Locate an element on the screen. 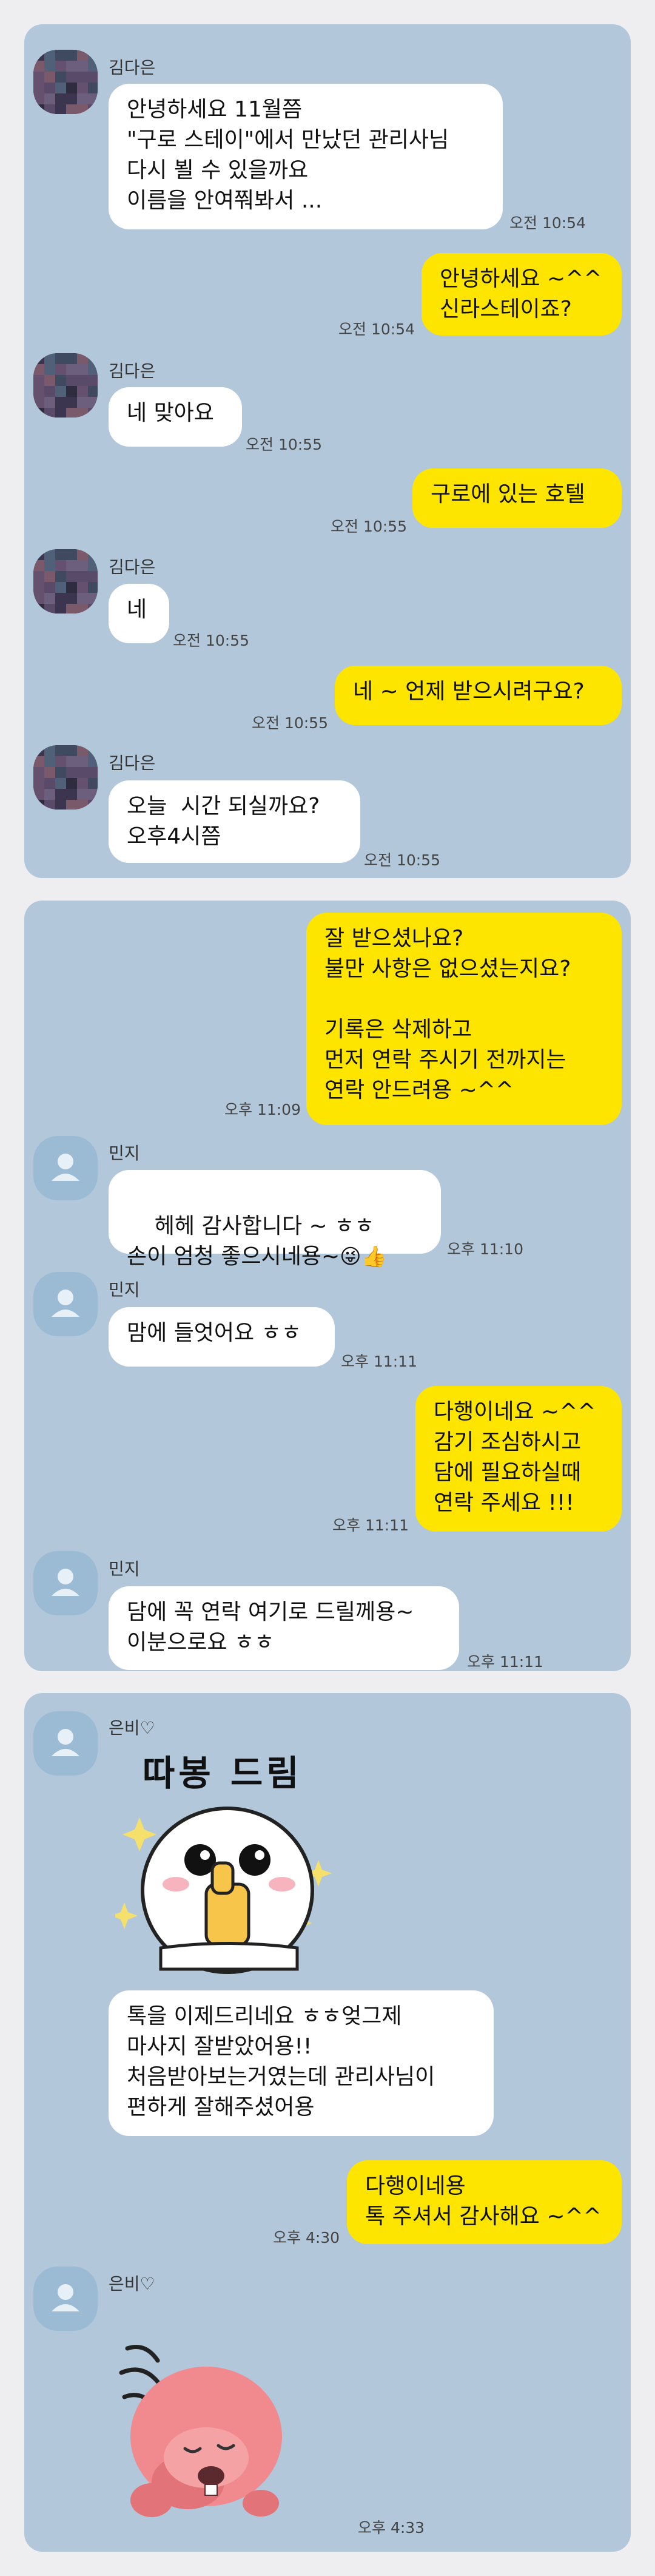  message-bubble: 다행이네요 ~^^ 감기 조심하시고 담에 필요하실때 연락 주세요 !!! is located at coordinates (518, 1459).